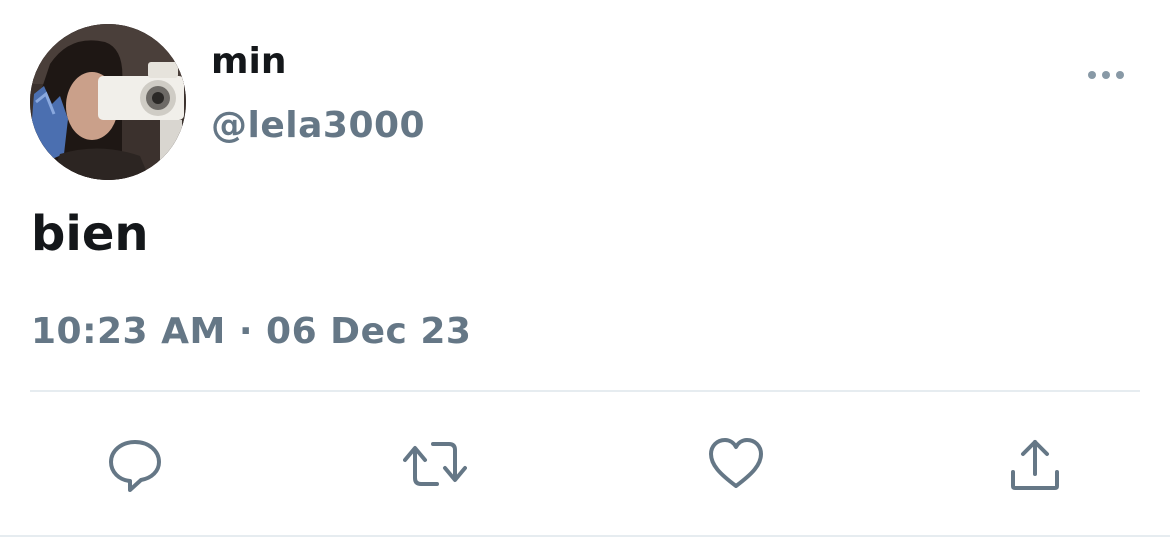 Image resolution: width=1170 pixels, height=555 pixels. I want to click on retweet-icon, so click(435, 464).